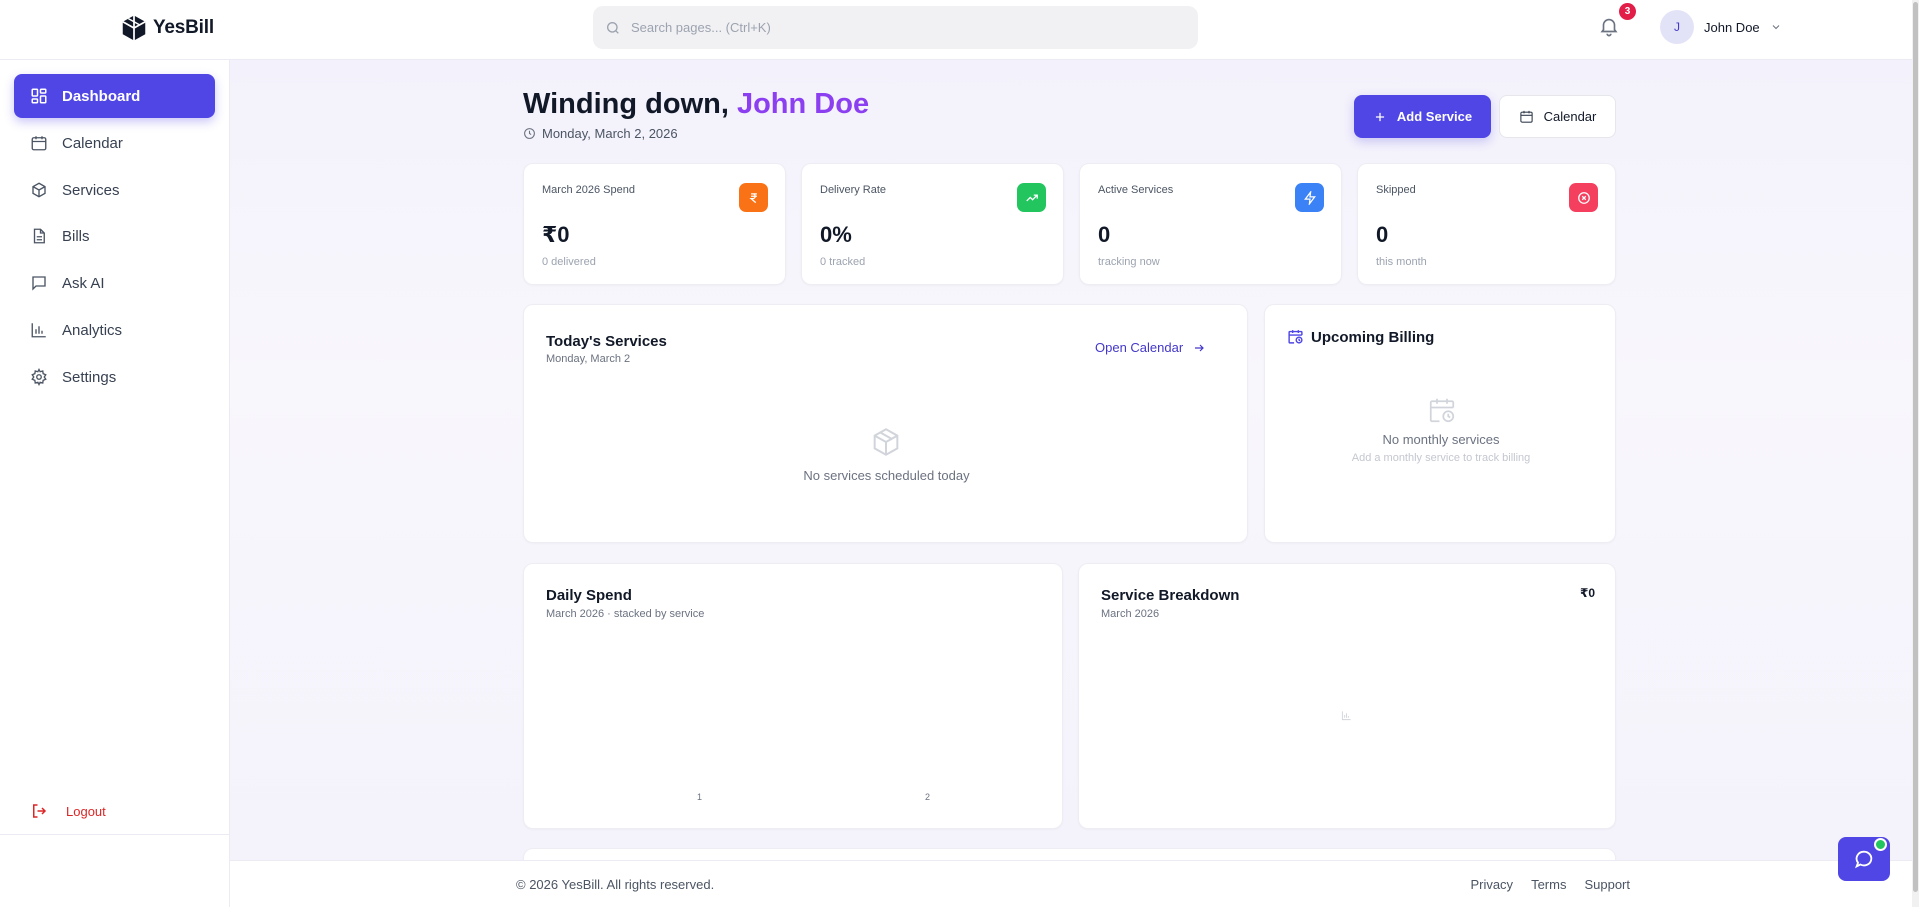  What do you see at coordinates (76, 236) in the screenshot?
I see `sidebar-item-label: Bills` at bounding box center [76, 236].